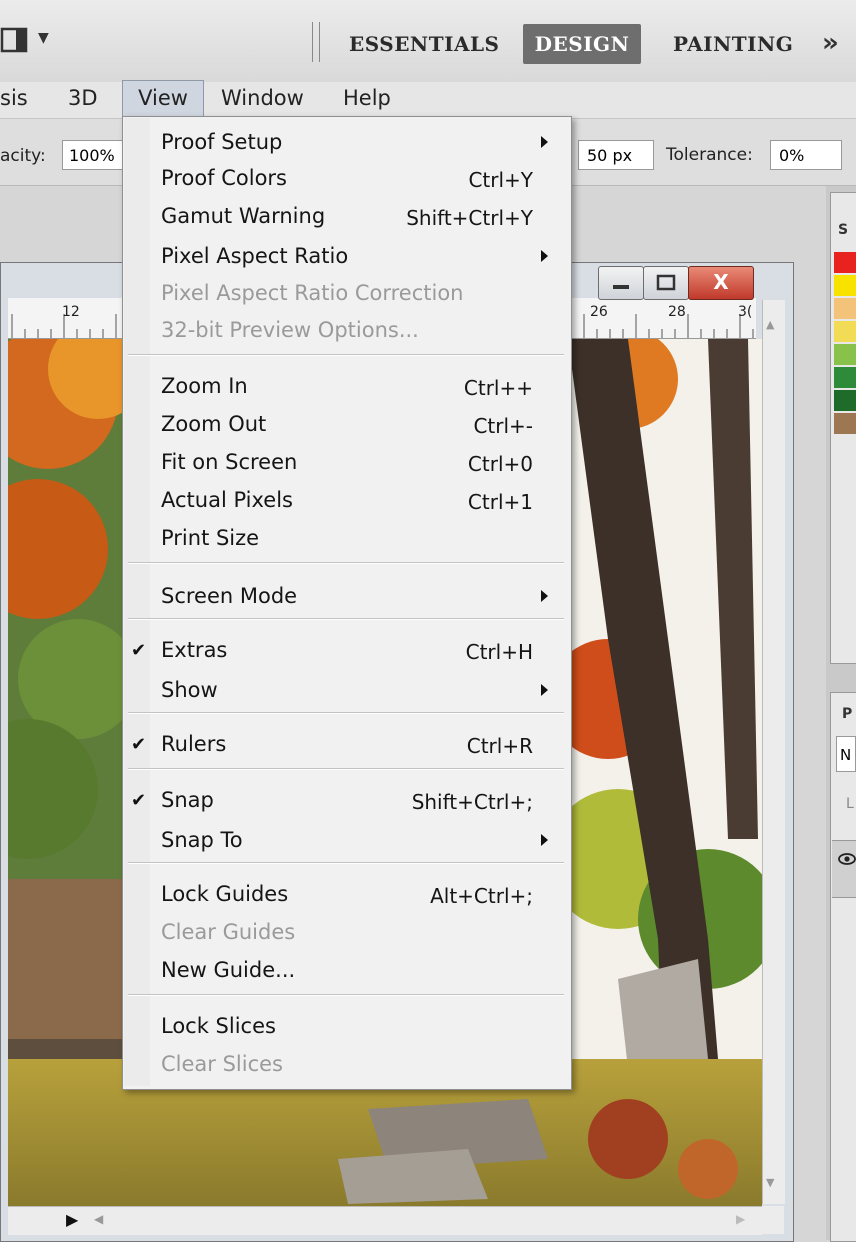 The image size is (856, 1242). Describe the element at coordinates (229, 596) in the screenshot. I see `menu-item-screen-mode: Screen Mode` at that location.